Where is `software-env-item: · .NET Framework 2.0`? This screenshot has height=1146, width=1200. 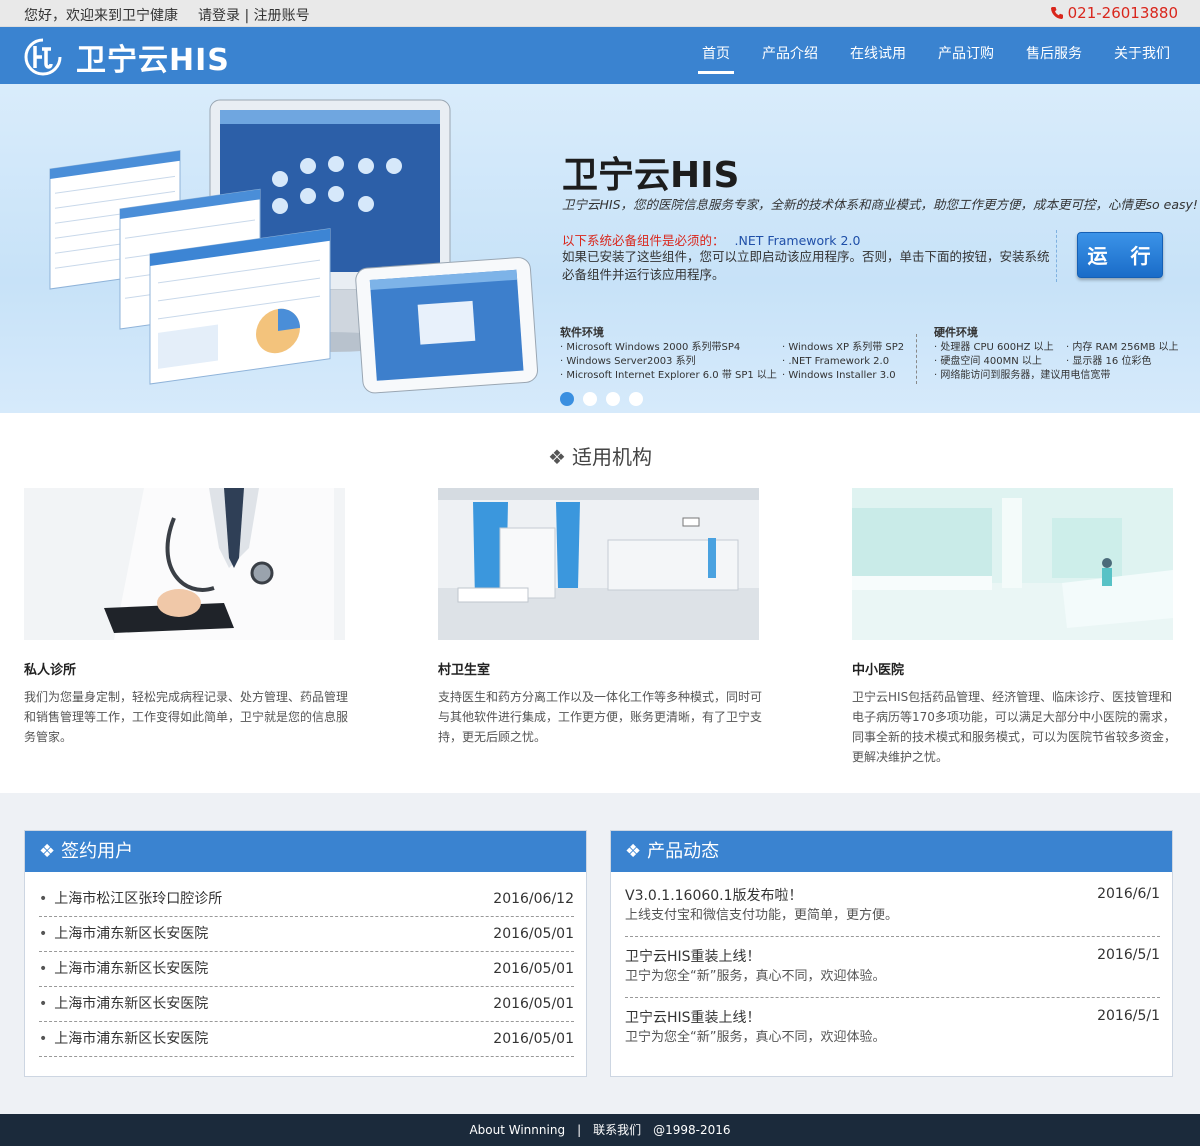 software-env-item: · .NET Framework 2.0 is located at coordinates (836, 361).